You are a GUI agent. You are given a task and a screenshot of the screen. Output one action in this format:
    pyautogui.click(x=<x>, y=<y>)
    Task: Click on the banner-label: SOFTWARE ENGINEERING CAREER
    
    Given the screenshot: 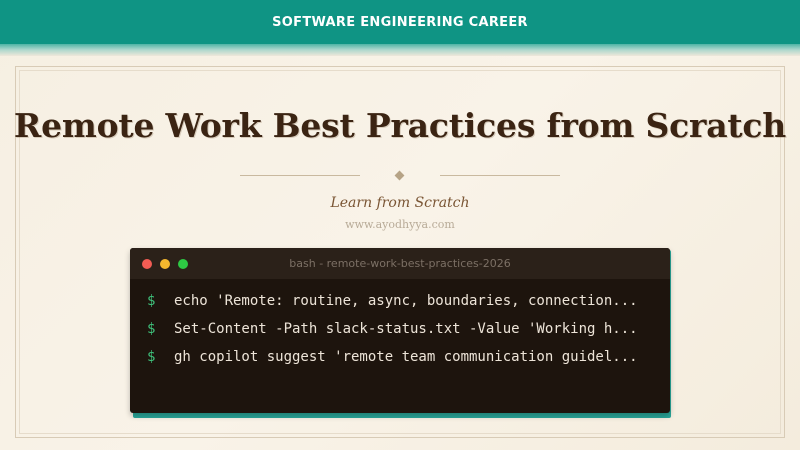 What is the action you would take?
    pyautogui.click(x=400, y=22)
    